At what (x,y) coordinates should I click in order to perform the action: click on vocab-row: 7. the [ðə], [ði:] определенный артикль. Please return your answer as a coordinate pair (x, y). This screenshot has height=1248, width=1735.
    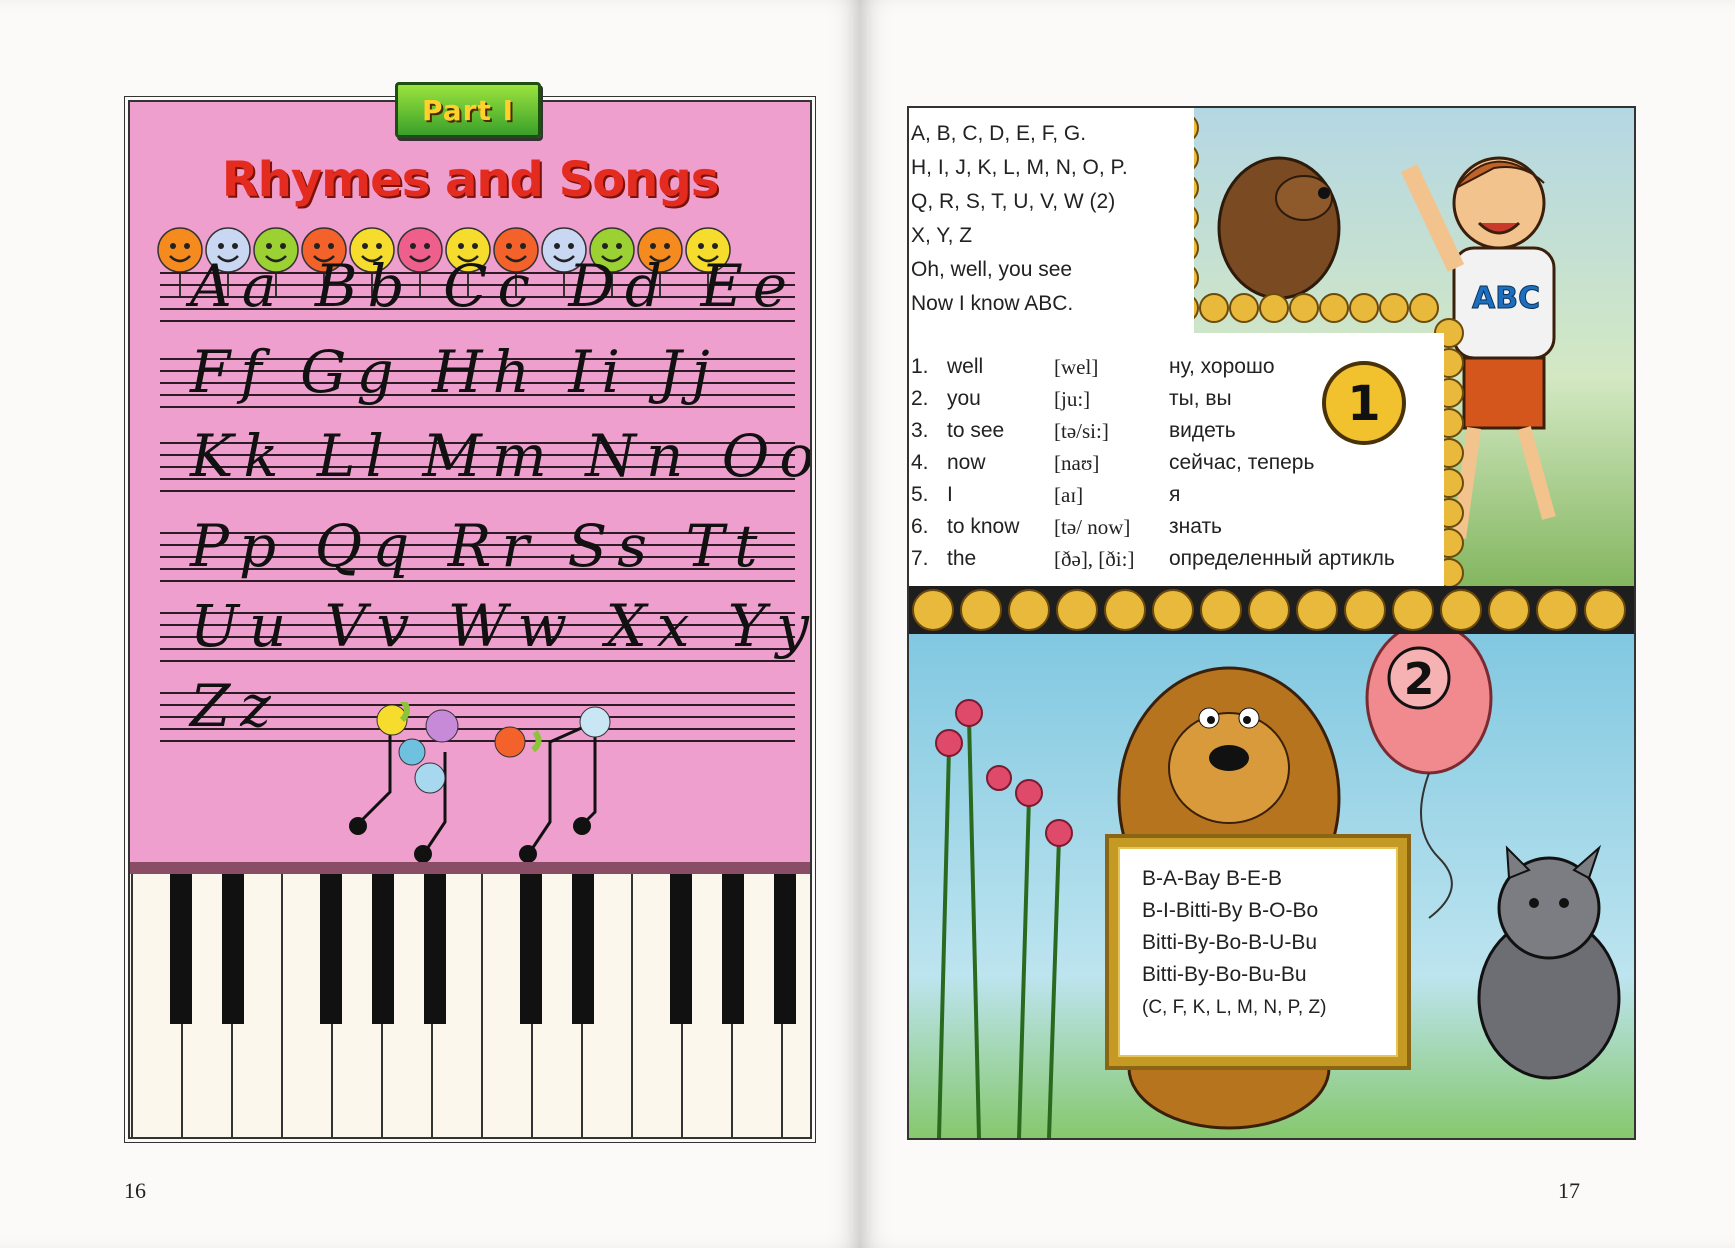
    Looking at the image, I should click on (1153, 559).